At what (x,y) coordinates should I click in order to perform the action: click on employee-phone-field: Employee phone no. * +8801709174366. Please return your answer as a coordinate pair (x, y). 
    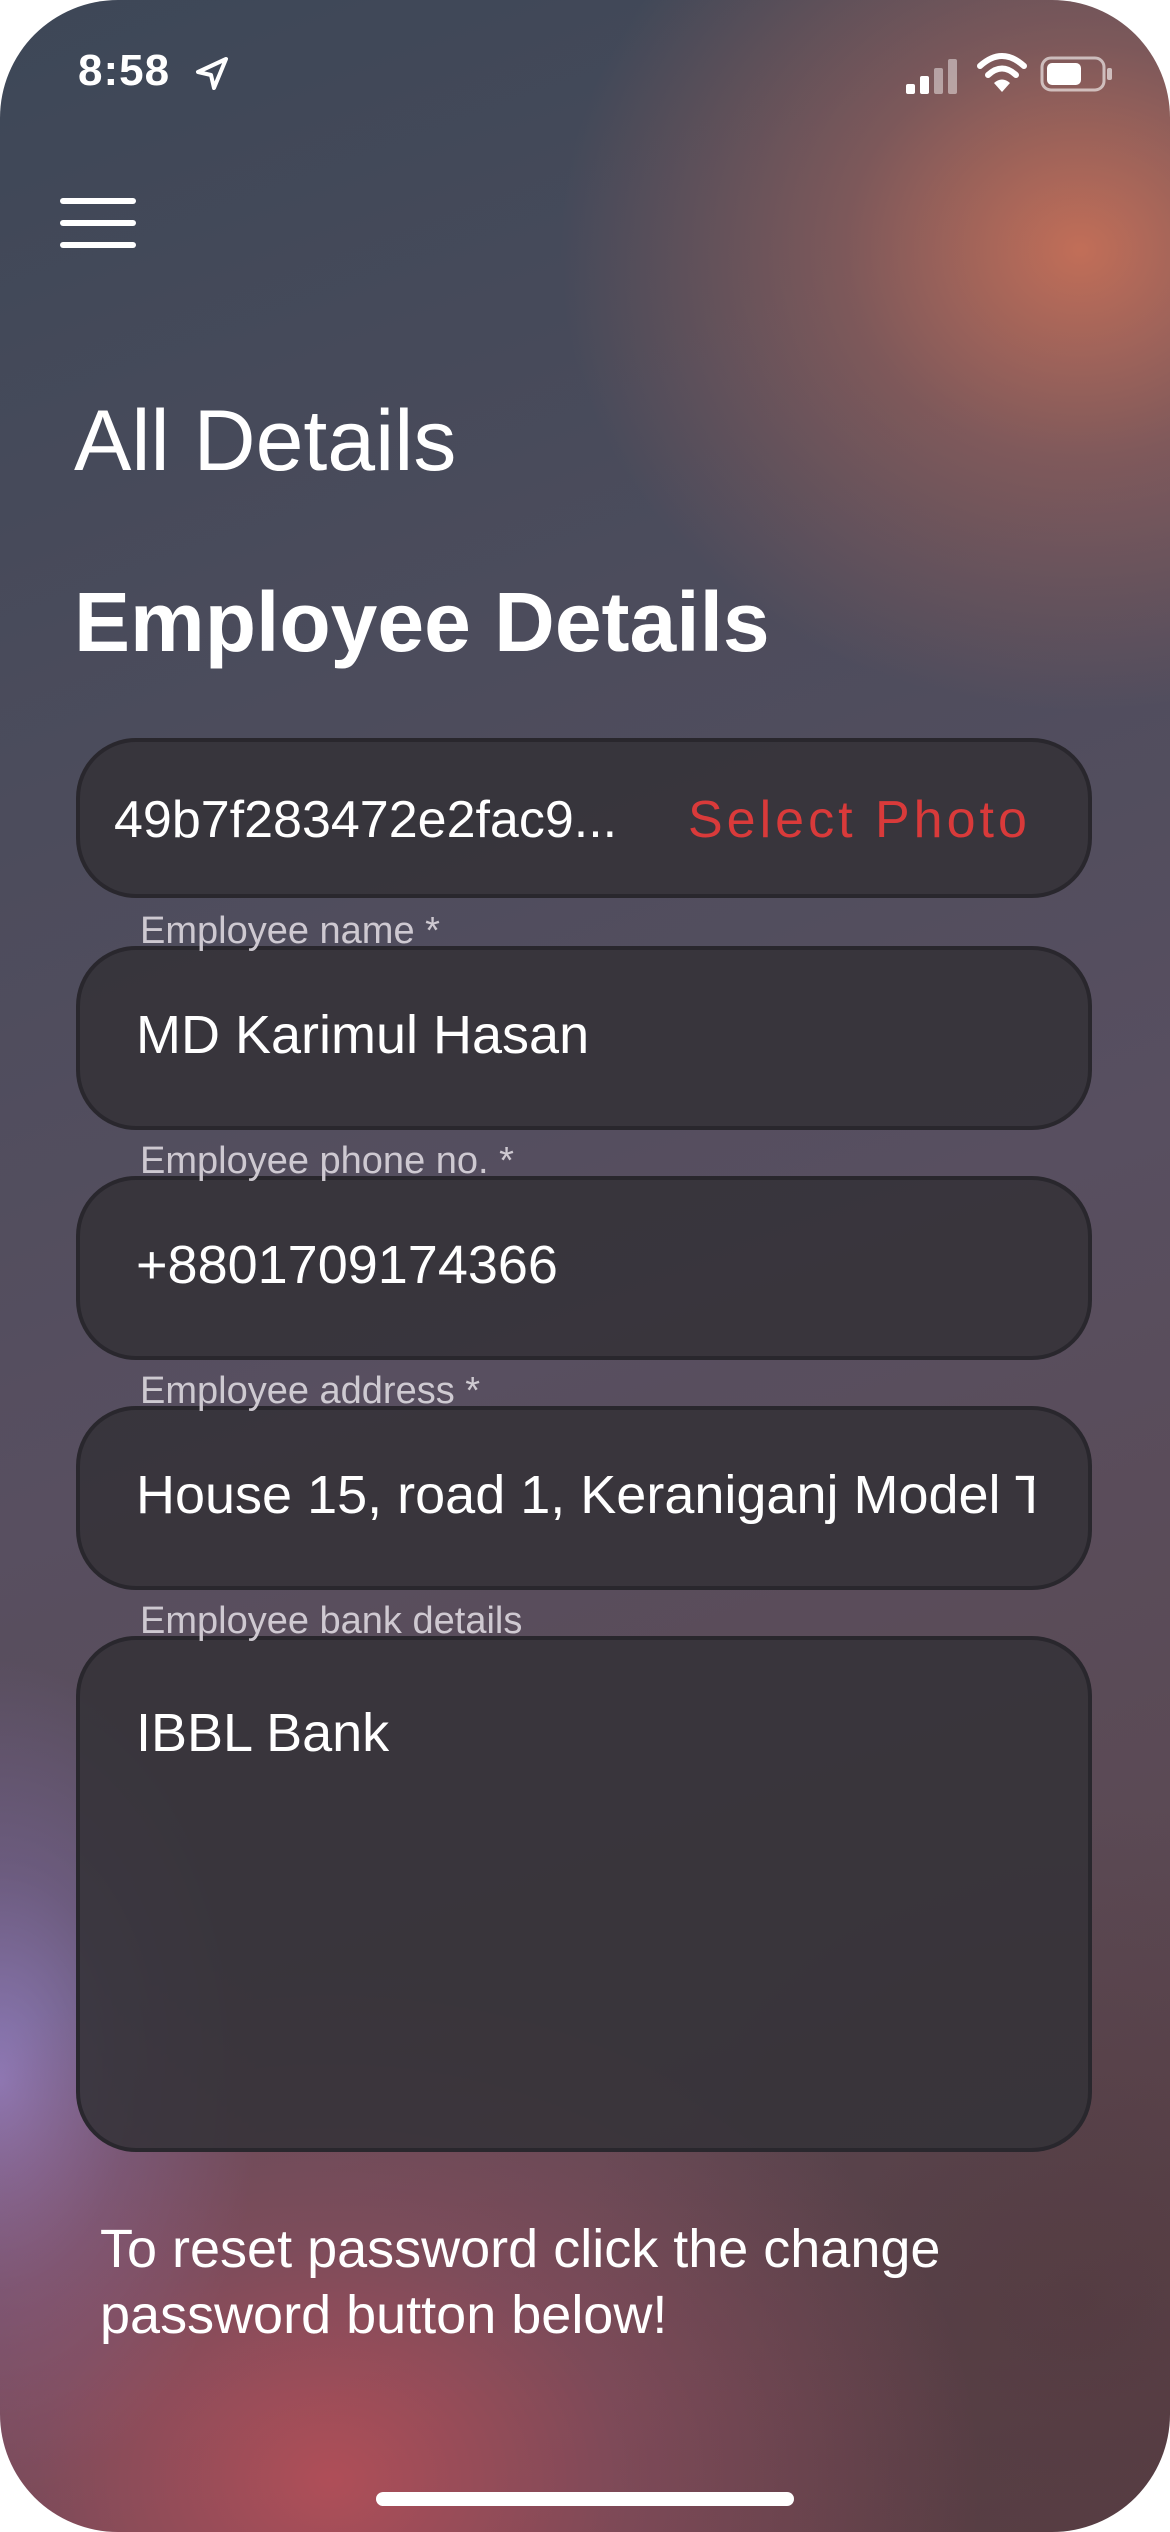
    Looking at the image, I should click on (584, 1250).